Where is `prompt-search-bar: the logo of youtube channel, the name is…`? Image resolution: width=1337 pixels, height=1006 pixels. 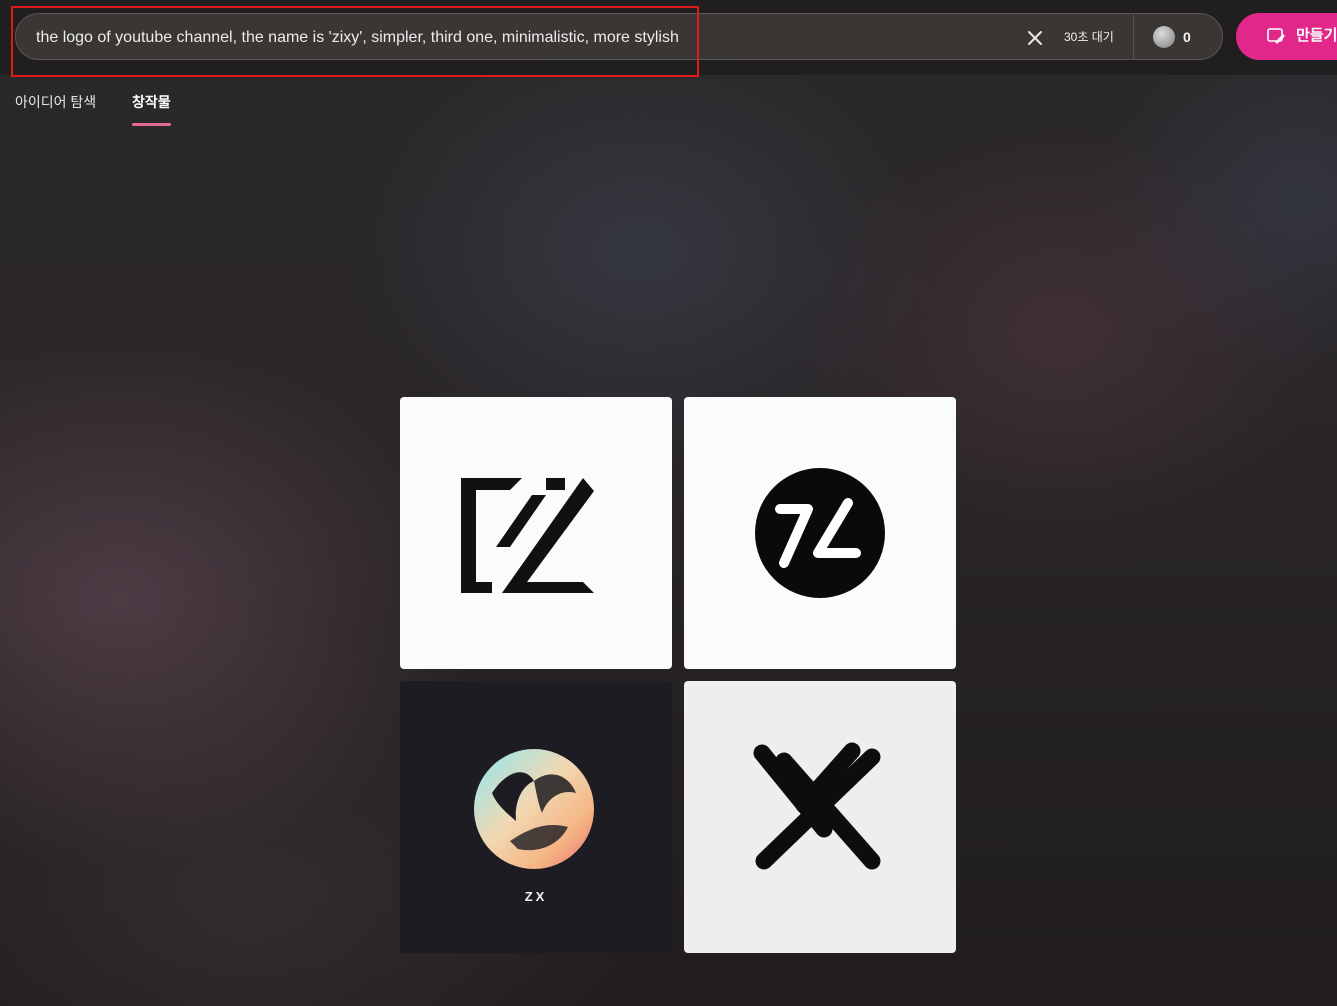
prompt-search-bar: the logo of youtube channel, the name is… is located at coordinates (619, 36).